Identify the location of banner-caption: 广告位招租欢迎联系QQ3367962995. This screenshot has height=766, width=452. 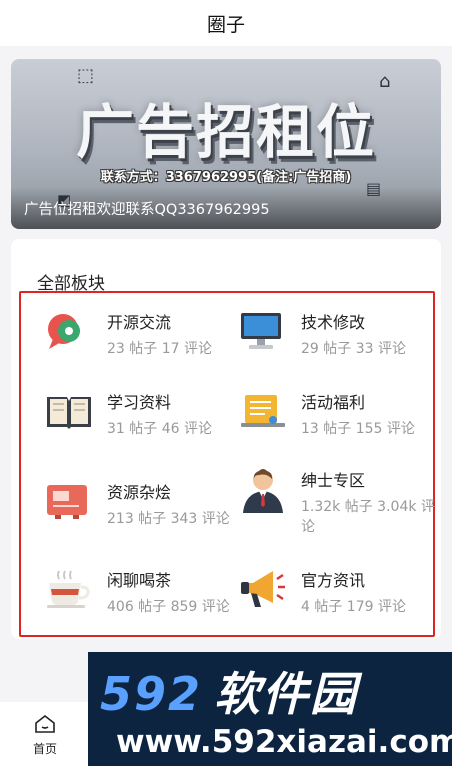
(147, 210).